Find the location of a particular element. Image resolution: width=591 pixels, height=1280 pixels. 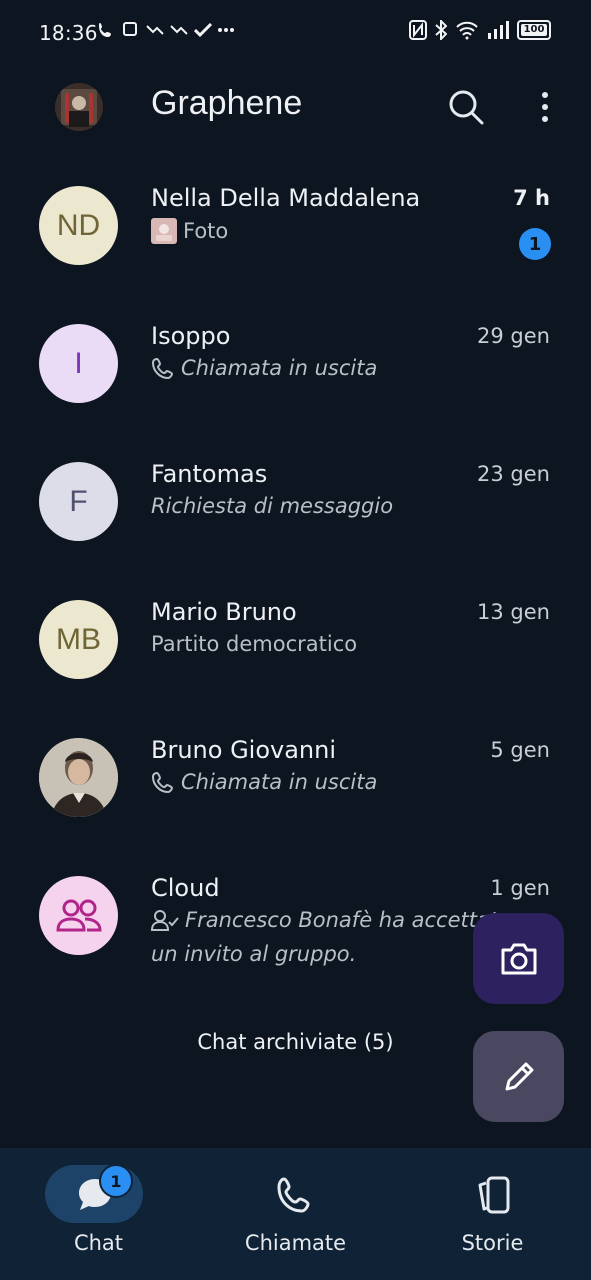

notification-icons is located at coordinates (165, 30).